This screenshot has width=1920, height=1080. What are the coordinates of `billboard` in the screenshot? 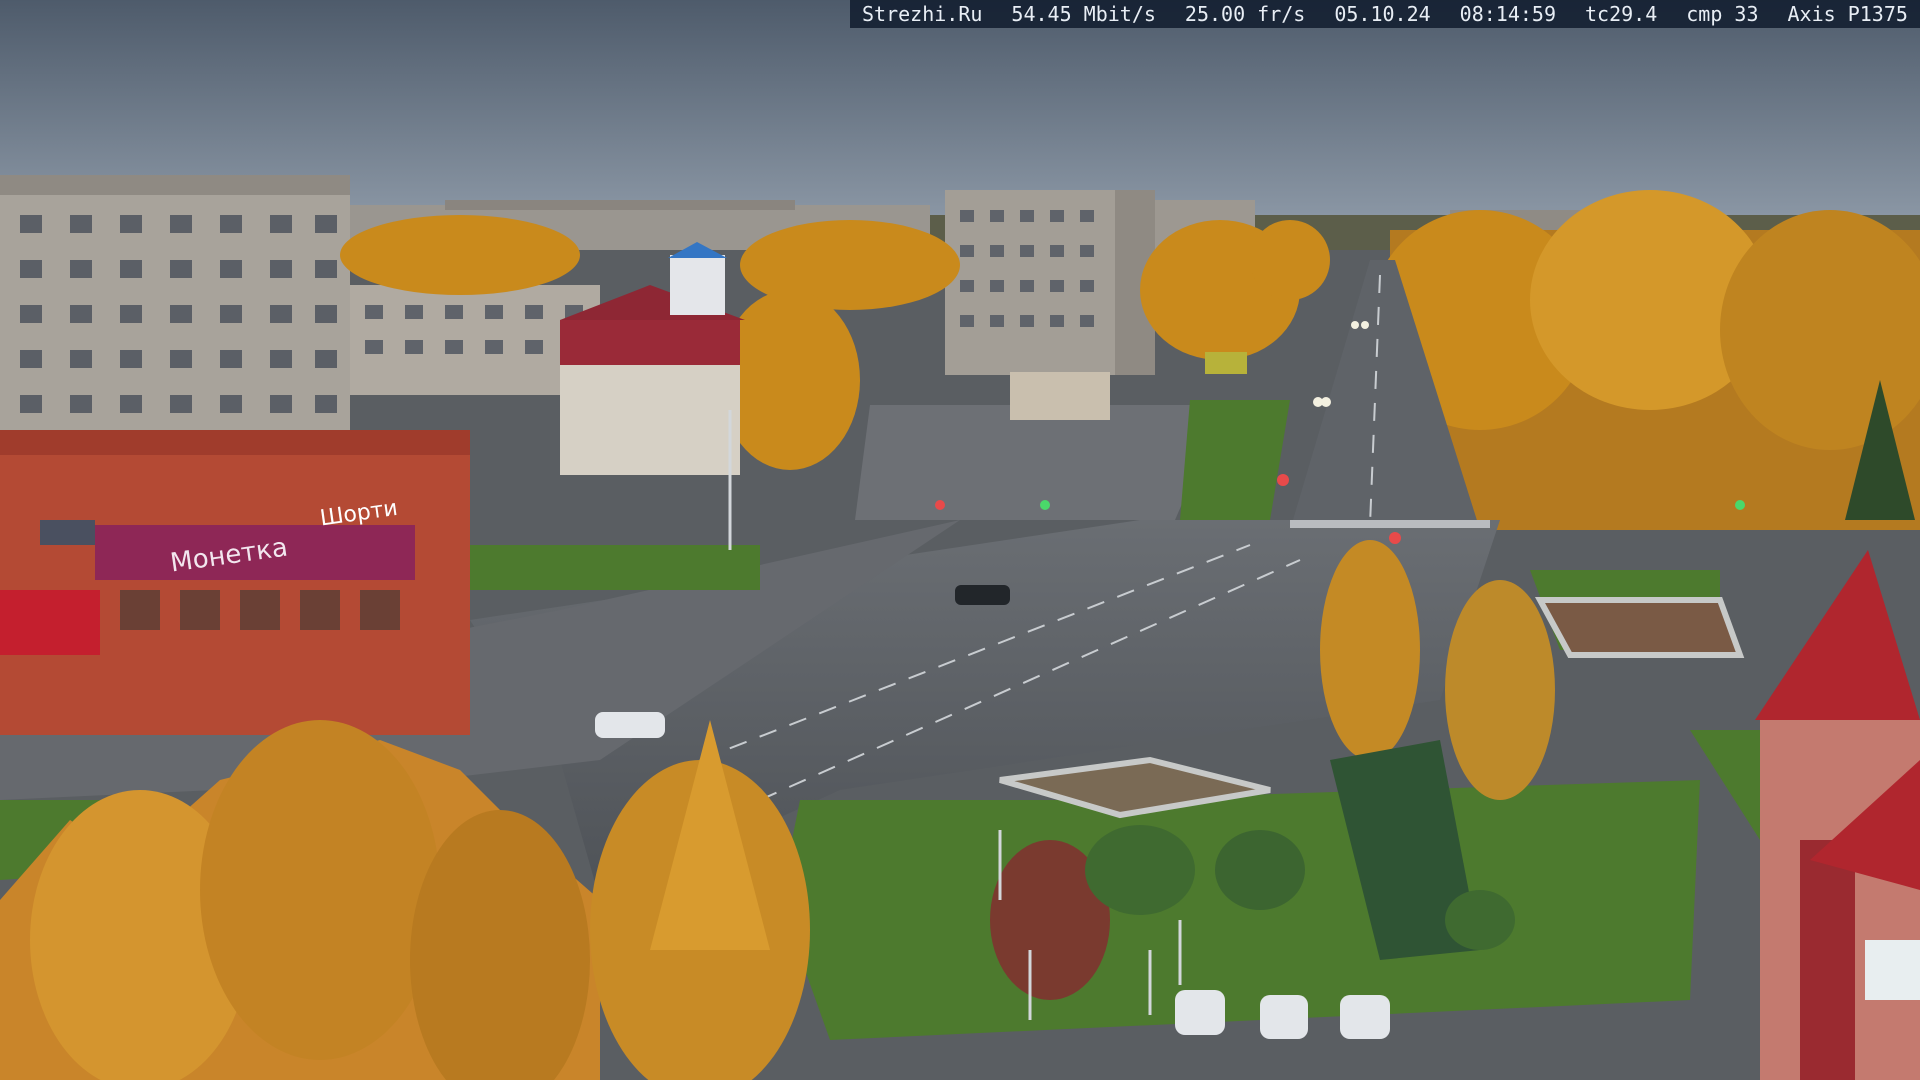 It's located at (1226, 363).